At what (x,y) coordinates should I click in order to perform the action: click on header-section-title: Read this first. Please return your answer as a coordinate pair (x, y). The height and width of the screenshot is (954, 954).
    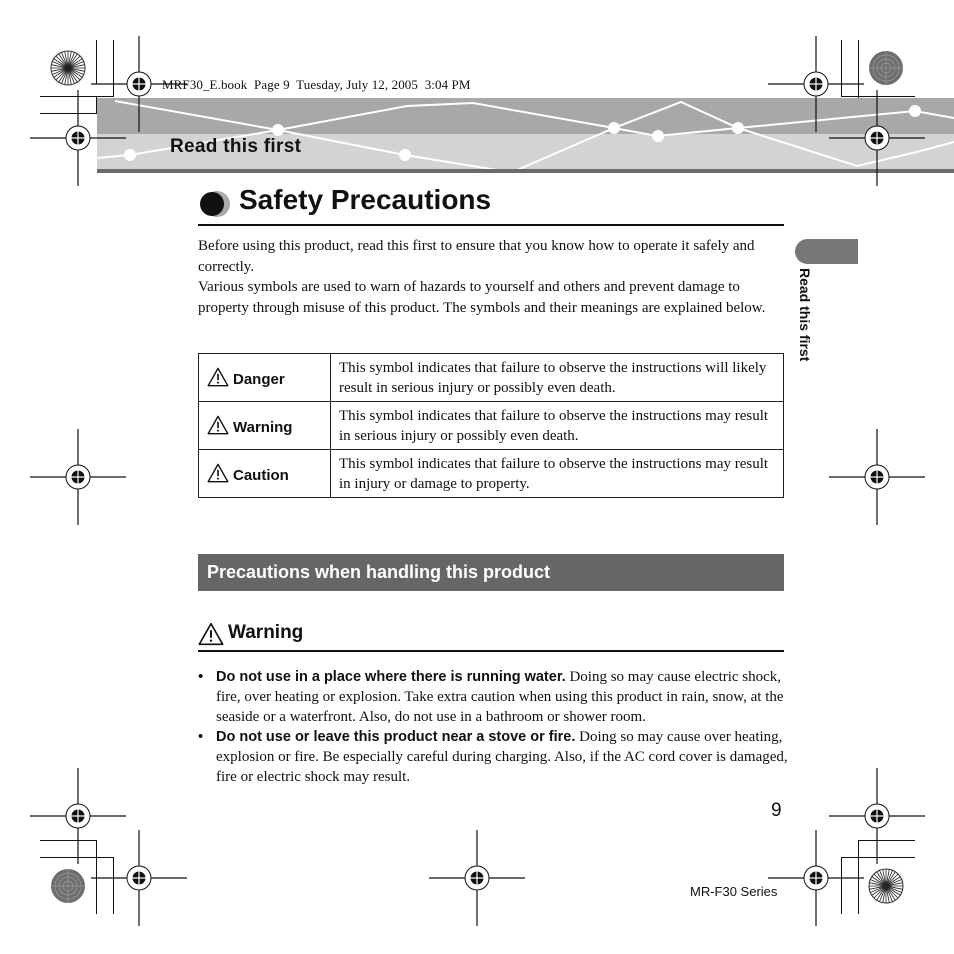
    Looking at the image, I should click on (236, 146).